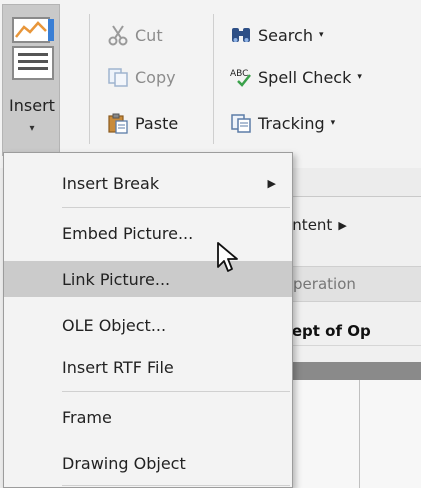 The width and height of the screenshot is (421, 488). I want to click on search-label: Search, so click(285, 35).